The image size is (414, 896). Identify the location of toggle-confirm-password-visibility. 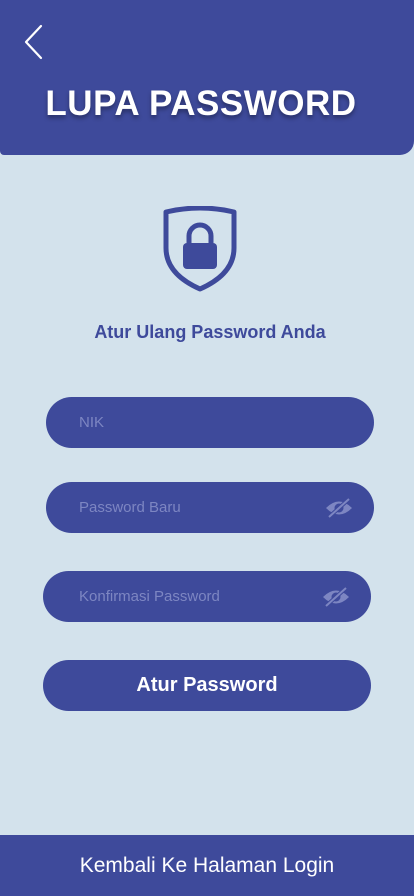
(336, 597).